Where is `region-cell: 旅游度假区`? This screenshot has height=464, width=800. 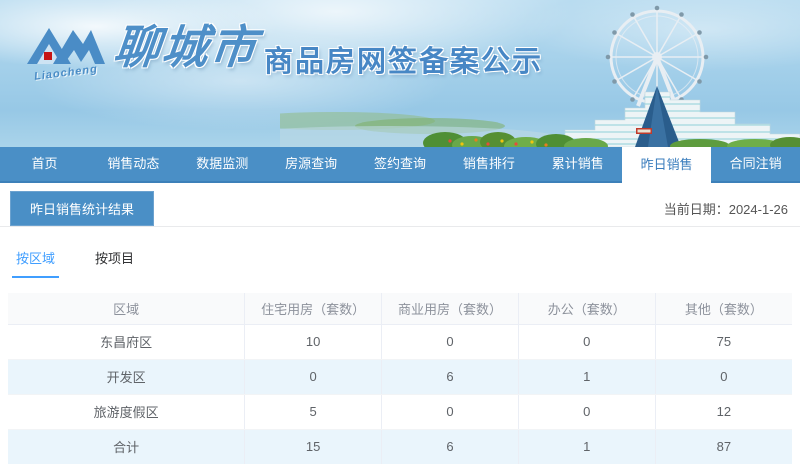
region-cell: 旅游度假区 is located at coordinates (127, 412).